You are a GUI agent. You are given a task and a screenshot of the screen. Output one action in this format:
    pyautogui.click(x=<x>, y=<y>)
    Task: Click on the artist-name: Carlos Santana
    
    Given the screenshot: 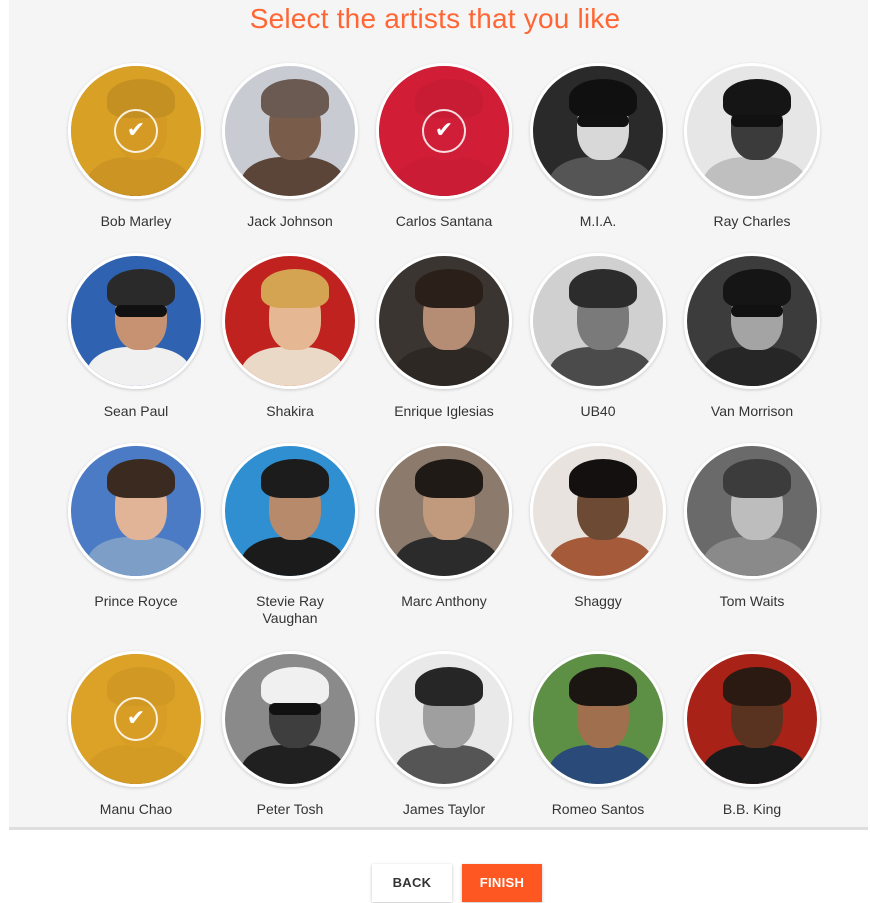 What is the action you would take?
    pyautogui.click(x=444, y=221)
    